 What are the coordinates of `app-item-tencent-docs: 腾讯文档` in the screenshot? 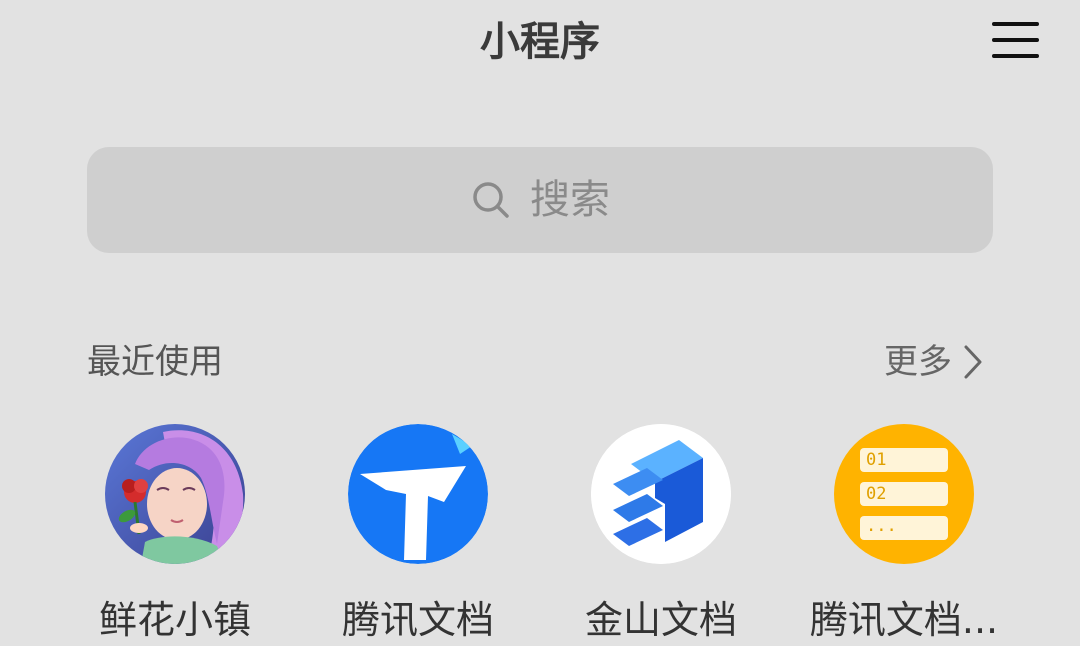 It's located at (418, 535).